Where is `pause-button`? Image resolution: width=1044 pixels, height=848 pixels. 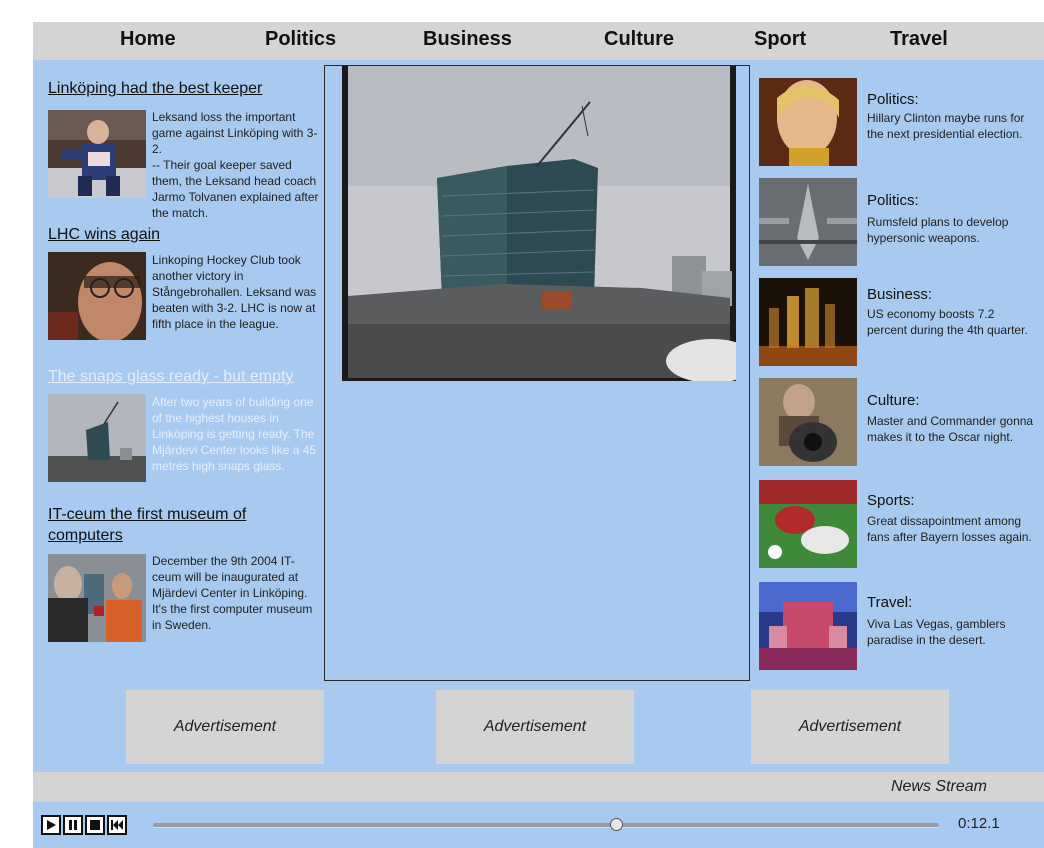
pause-button is located at coordinates (73, 825).